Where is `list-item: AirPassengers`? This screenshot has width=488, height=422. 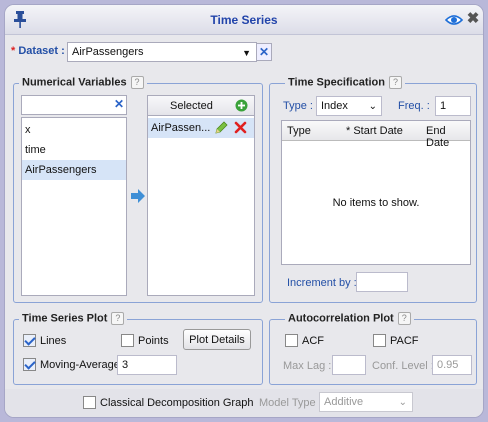 list-item: AirPassengers is located at coordinates (74, 170).